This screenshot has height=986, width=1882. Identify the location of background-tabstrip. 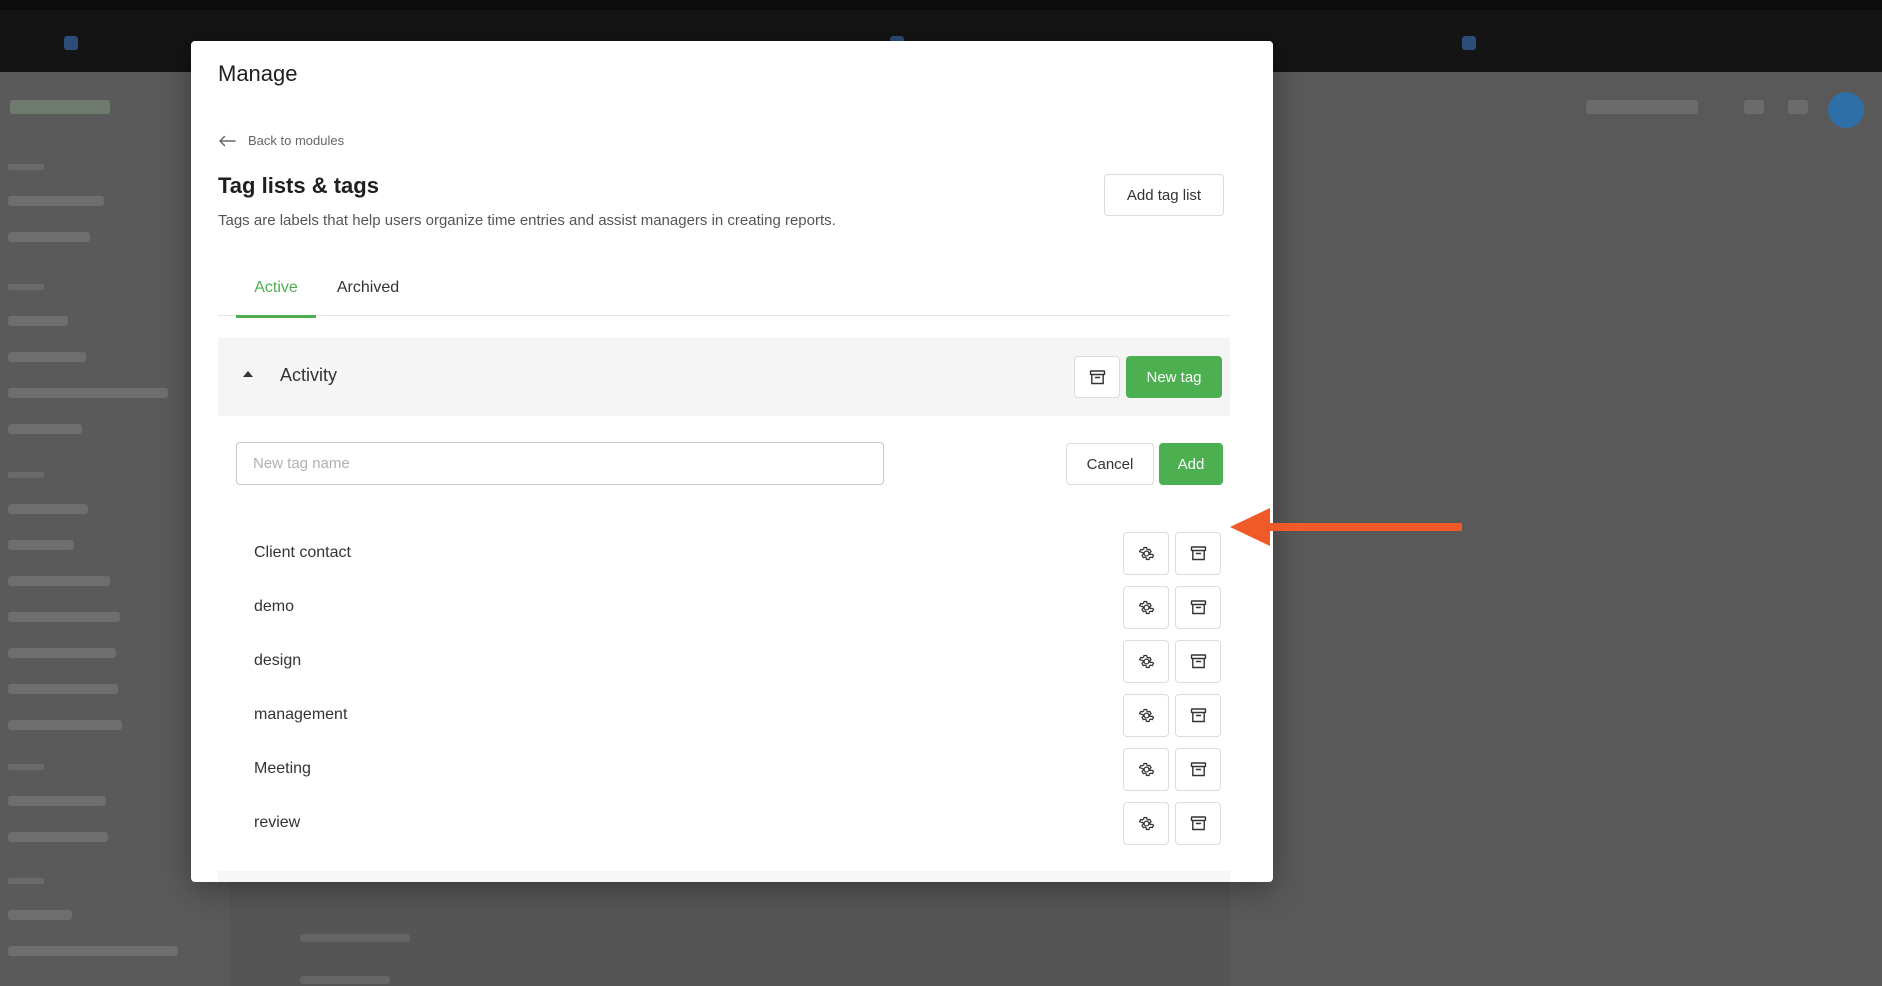
(941, 5).